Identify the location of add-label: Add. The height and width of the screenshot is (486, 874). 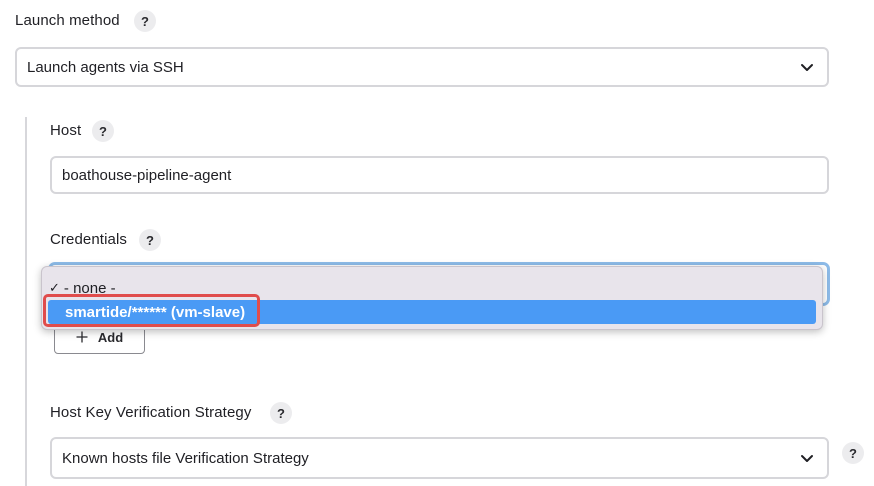
(110, 337).